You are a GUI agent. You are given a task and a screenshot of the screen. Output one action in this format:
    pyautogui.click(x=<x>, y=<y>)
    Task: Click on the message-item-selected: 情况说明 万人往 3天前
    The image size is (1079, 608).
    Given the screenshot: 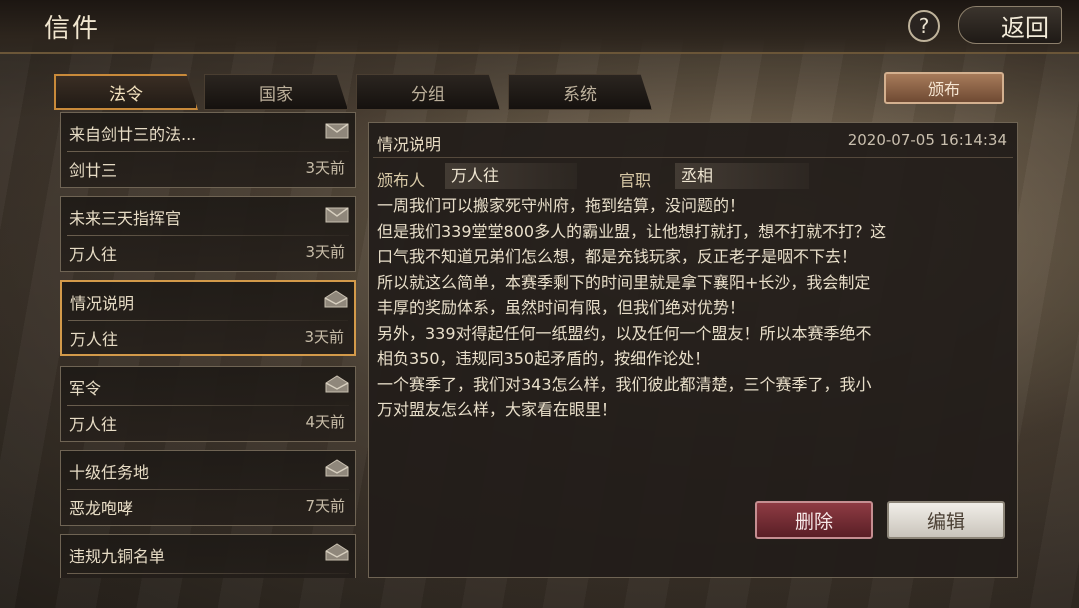 What is the action you would take?
    pyautogui.click(x=208, y=318)
    